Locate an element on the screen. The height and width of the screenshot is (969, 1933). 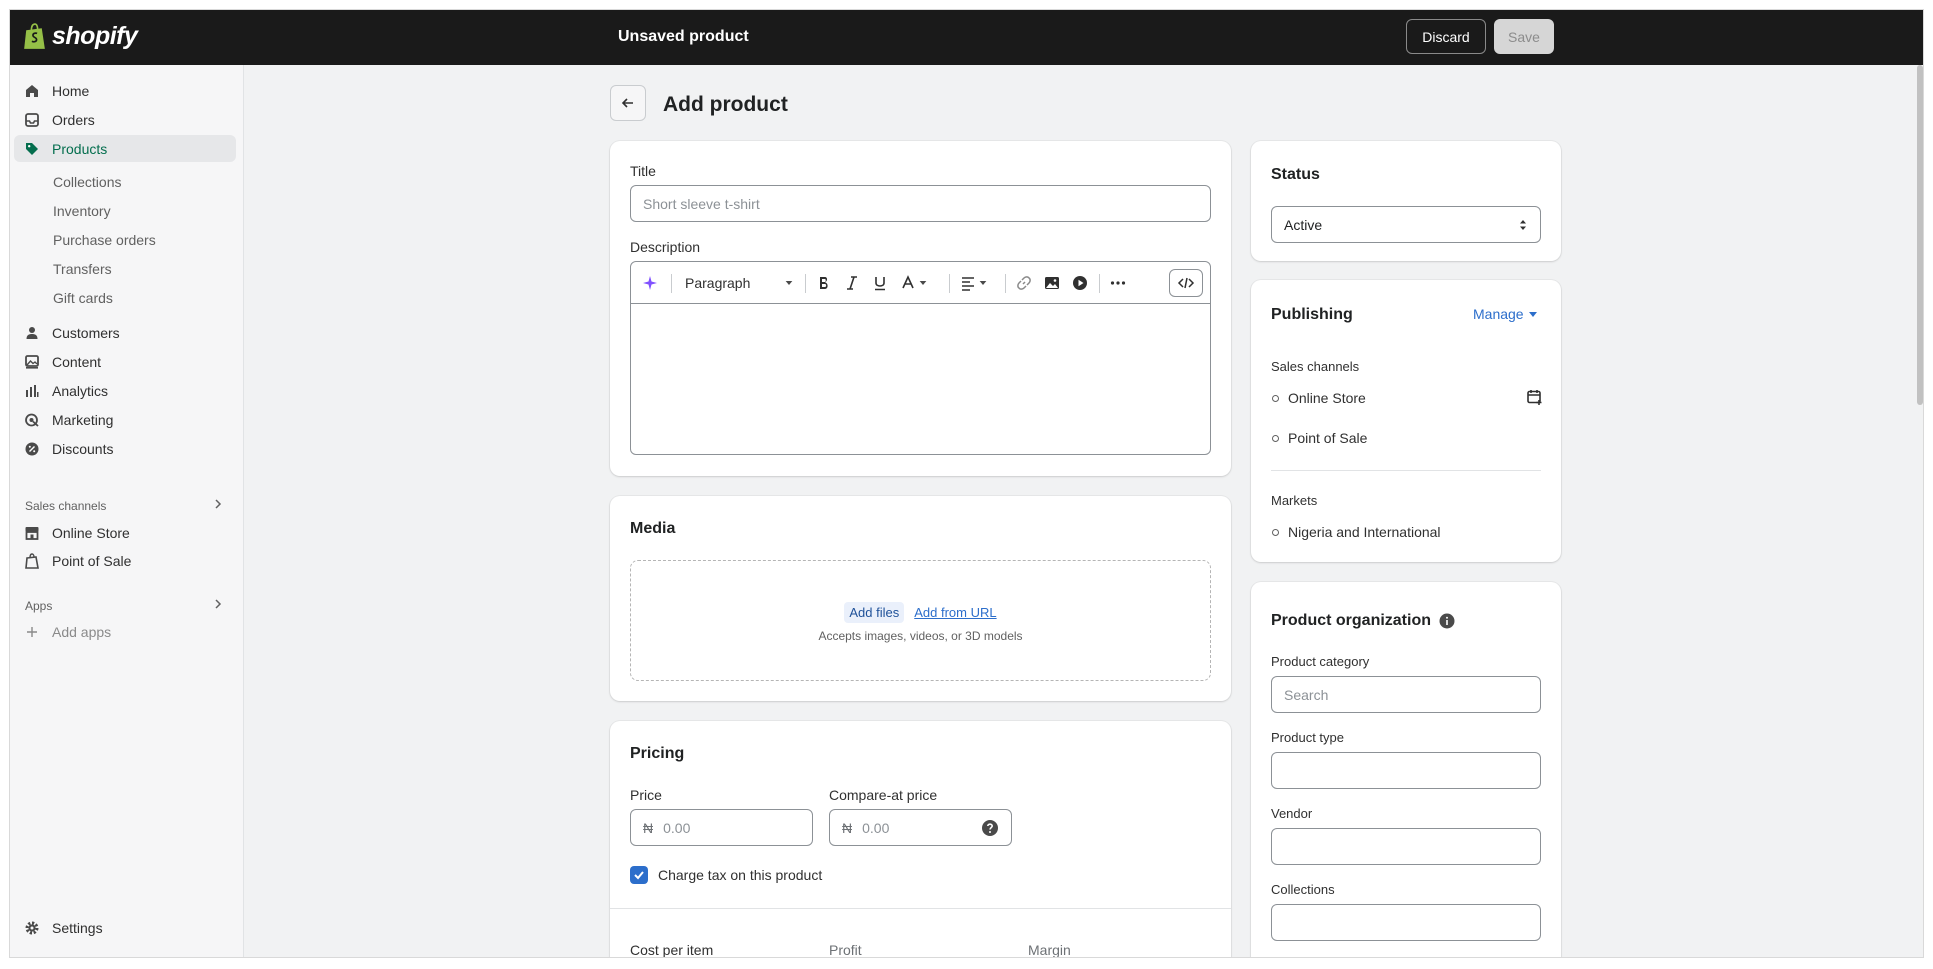
link-icon is located at coordinates (1024, 283).